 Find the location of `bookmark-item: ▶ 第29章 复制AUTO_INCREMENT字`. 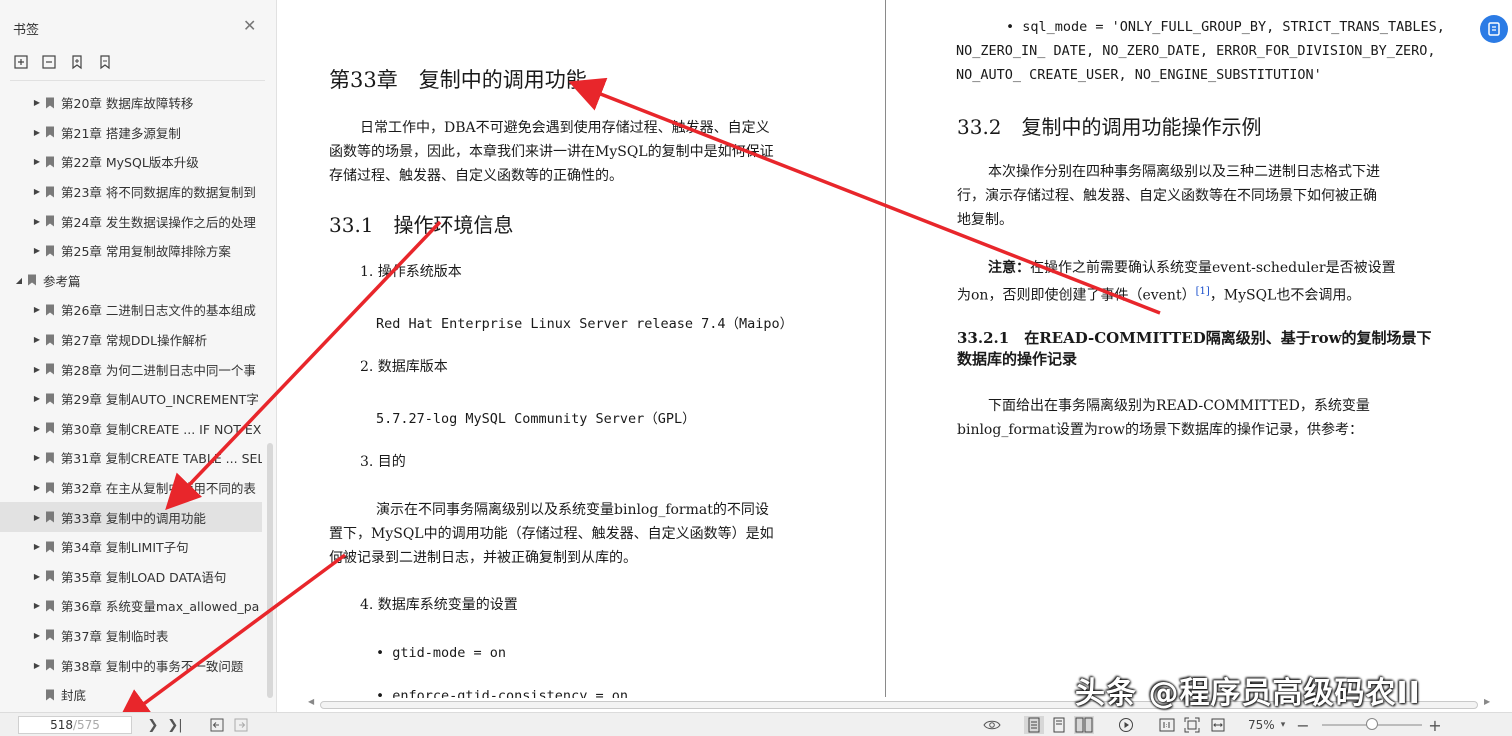

bookmark-item: ▶ 第29章 复制AUTO_INCREMENT字 is located at coordinates (131, 399).